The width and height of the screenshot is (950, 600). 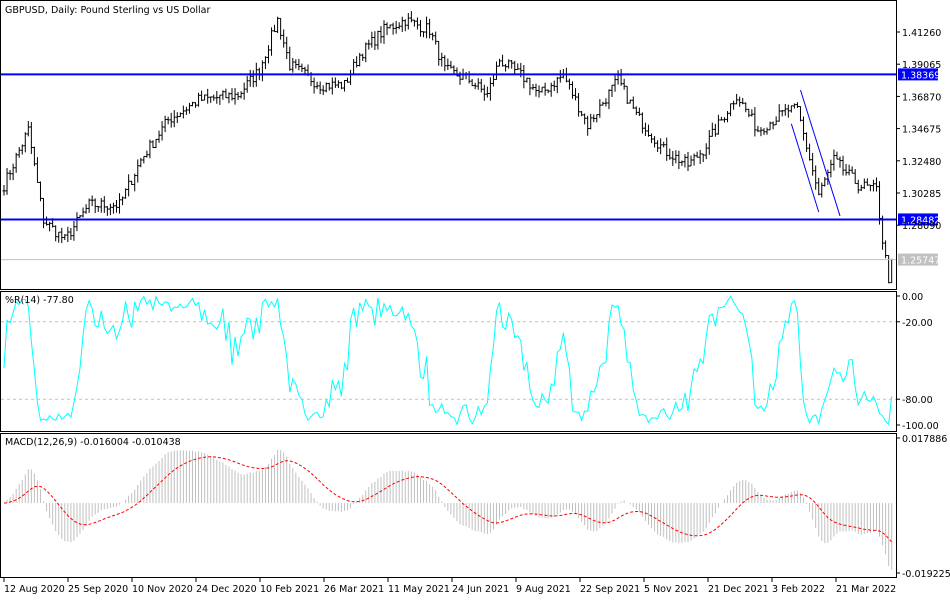 What do you see at coordinates (921, 65) in the screenshot?
I see `price-tick-label: 1.39065` at bounding box center [921, 65].